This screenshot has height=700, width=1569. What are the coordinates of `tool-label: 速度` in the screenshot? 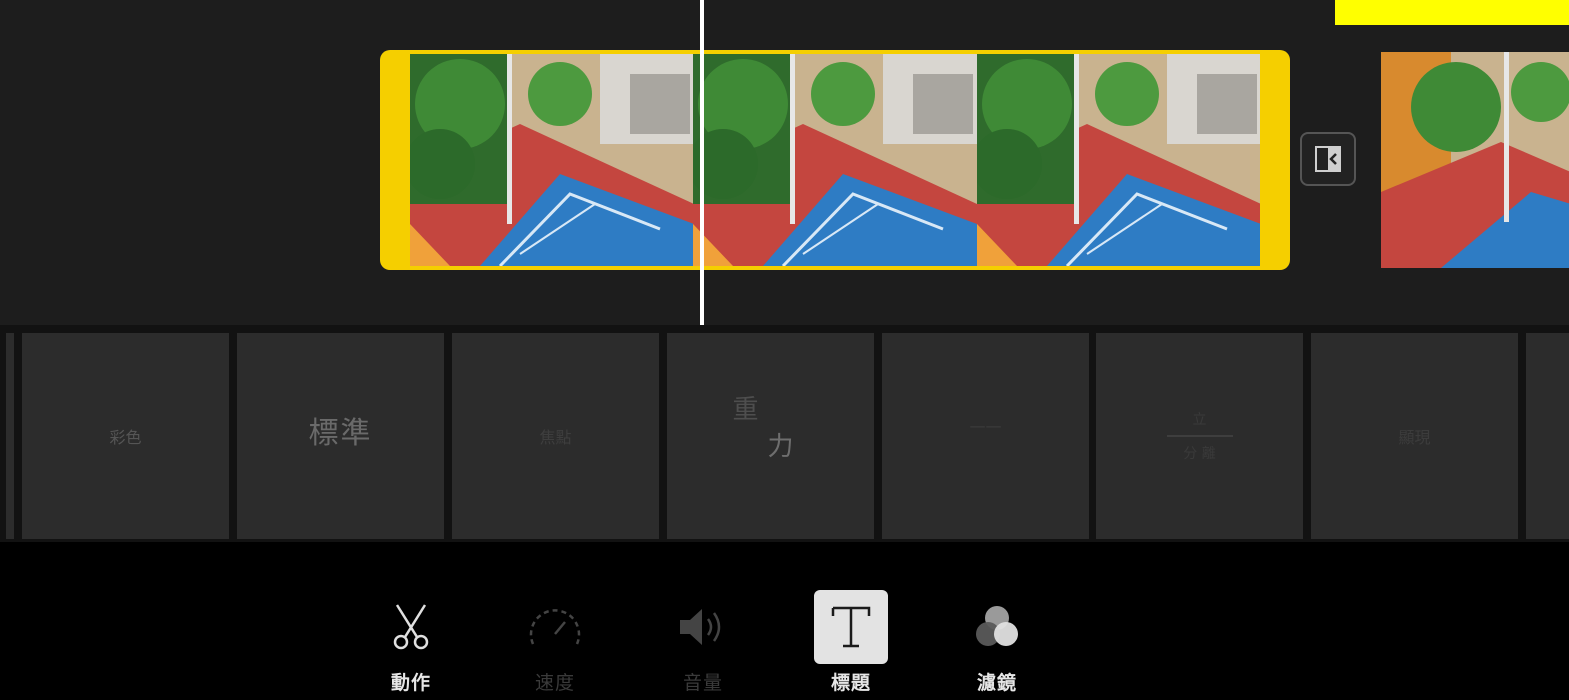 It's located at (554, 683).